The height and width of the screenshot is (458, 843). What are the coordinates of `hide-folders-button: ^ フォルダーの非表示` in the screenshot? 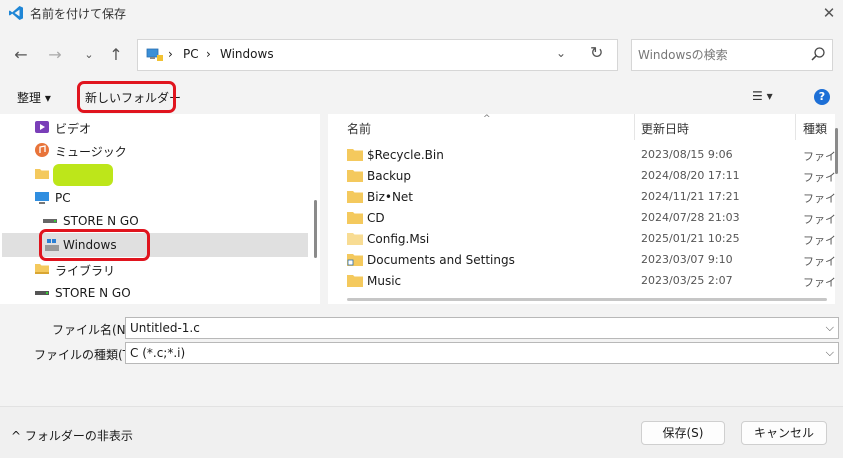 It's located at (72, 435).